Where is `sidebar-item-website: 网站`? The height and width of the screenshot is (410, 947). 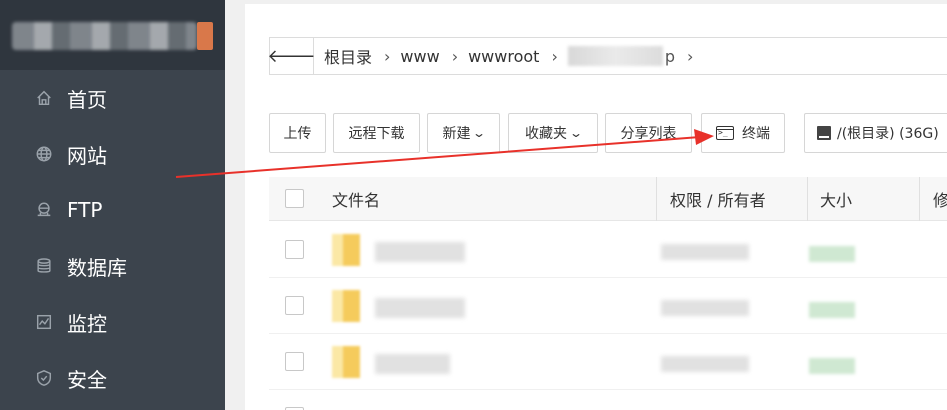
sidebar-item-website: 网站 is located at coordinates (112, 154).